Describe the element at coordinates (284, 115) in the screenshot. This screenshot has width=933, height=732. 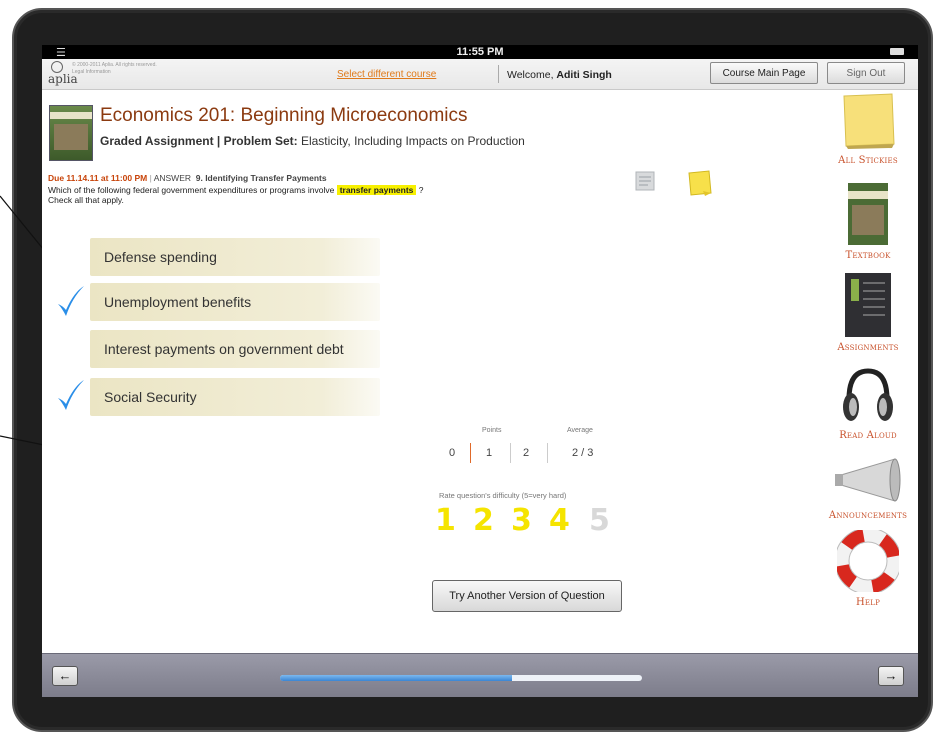
I see `course-title: Economics 201: Beginning Microeconomics` at that location.